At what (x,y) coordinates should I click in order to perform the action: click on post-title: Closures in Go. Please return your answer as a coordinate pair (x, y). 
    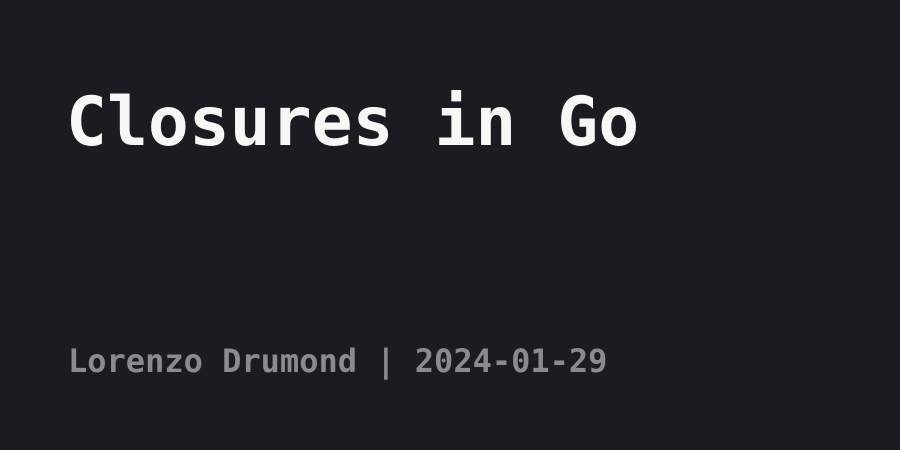
    Looking at the image, I should click on (353, 122).